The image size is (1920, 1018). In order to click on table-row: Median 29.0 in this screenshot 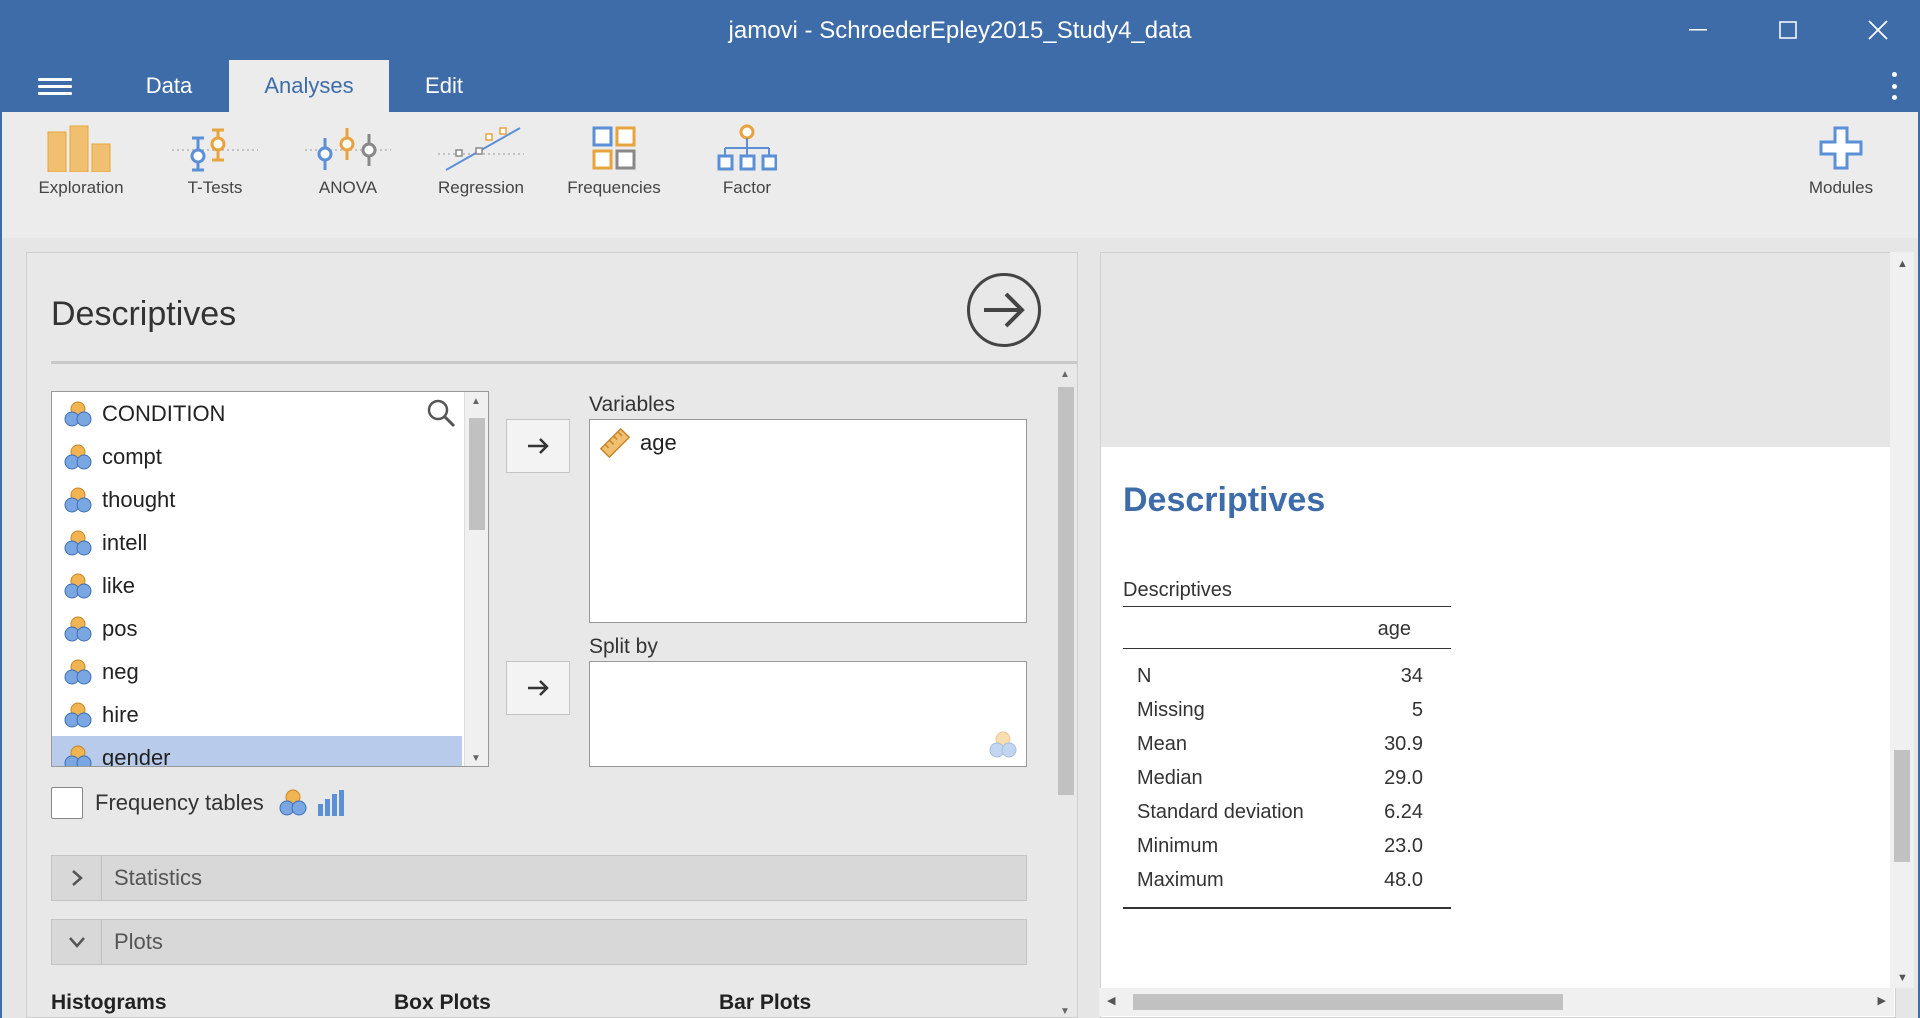, I will do `click(1287, 778)`.